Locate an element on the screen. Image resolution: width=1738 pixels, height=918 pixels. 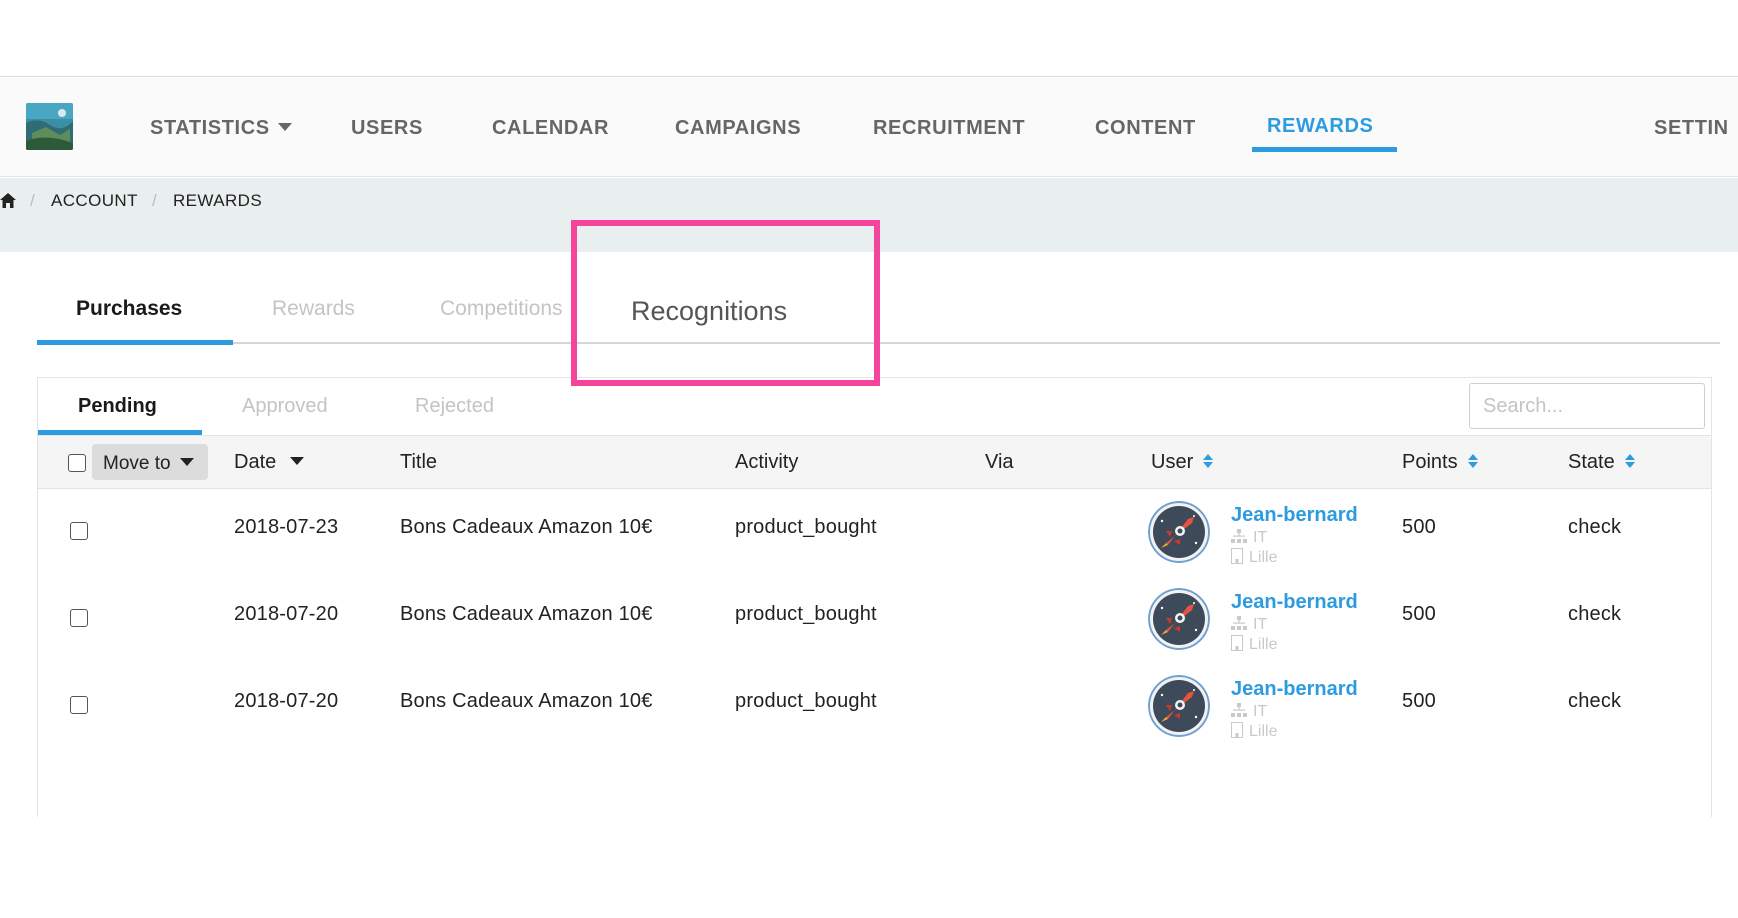
column-state: State is located at coordinates (1601, 462).